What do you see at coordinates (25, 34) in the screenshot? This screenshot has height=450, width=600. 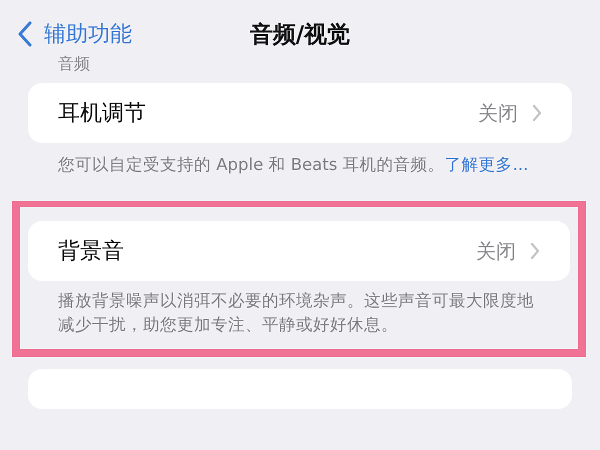 I see `back-chevron-icon` at bounding box center [25, 34].